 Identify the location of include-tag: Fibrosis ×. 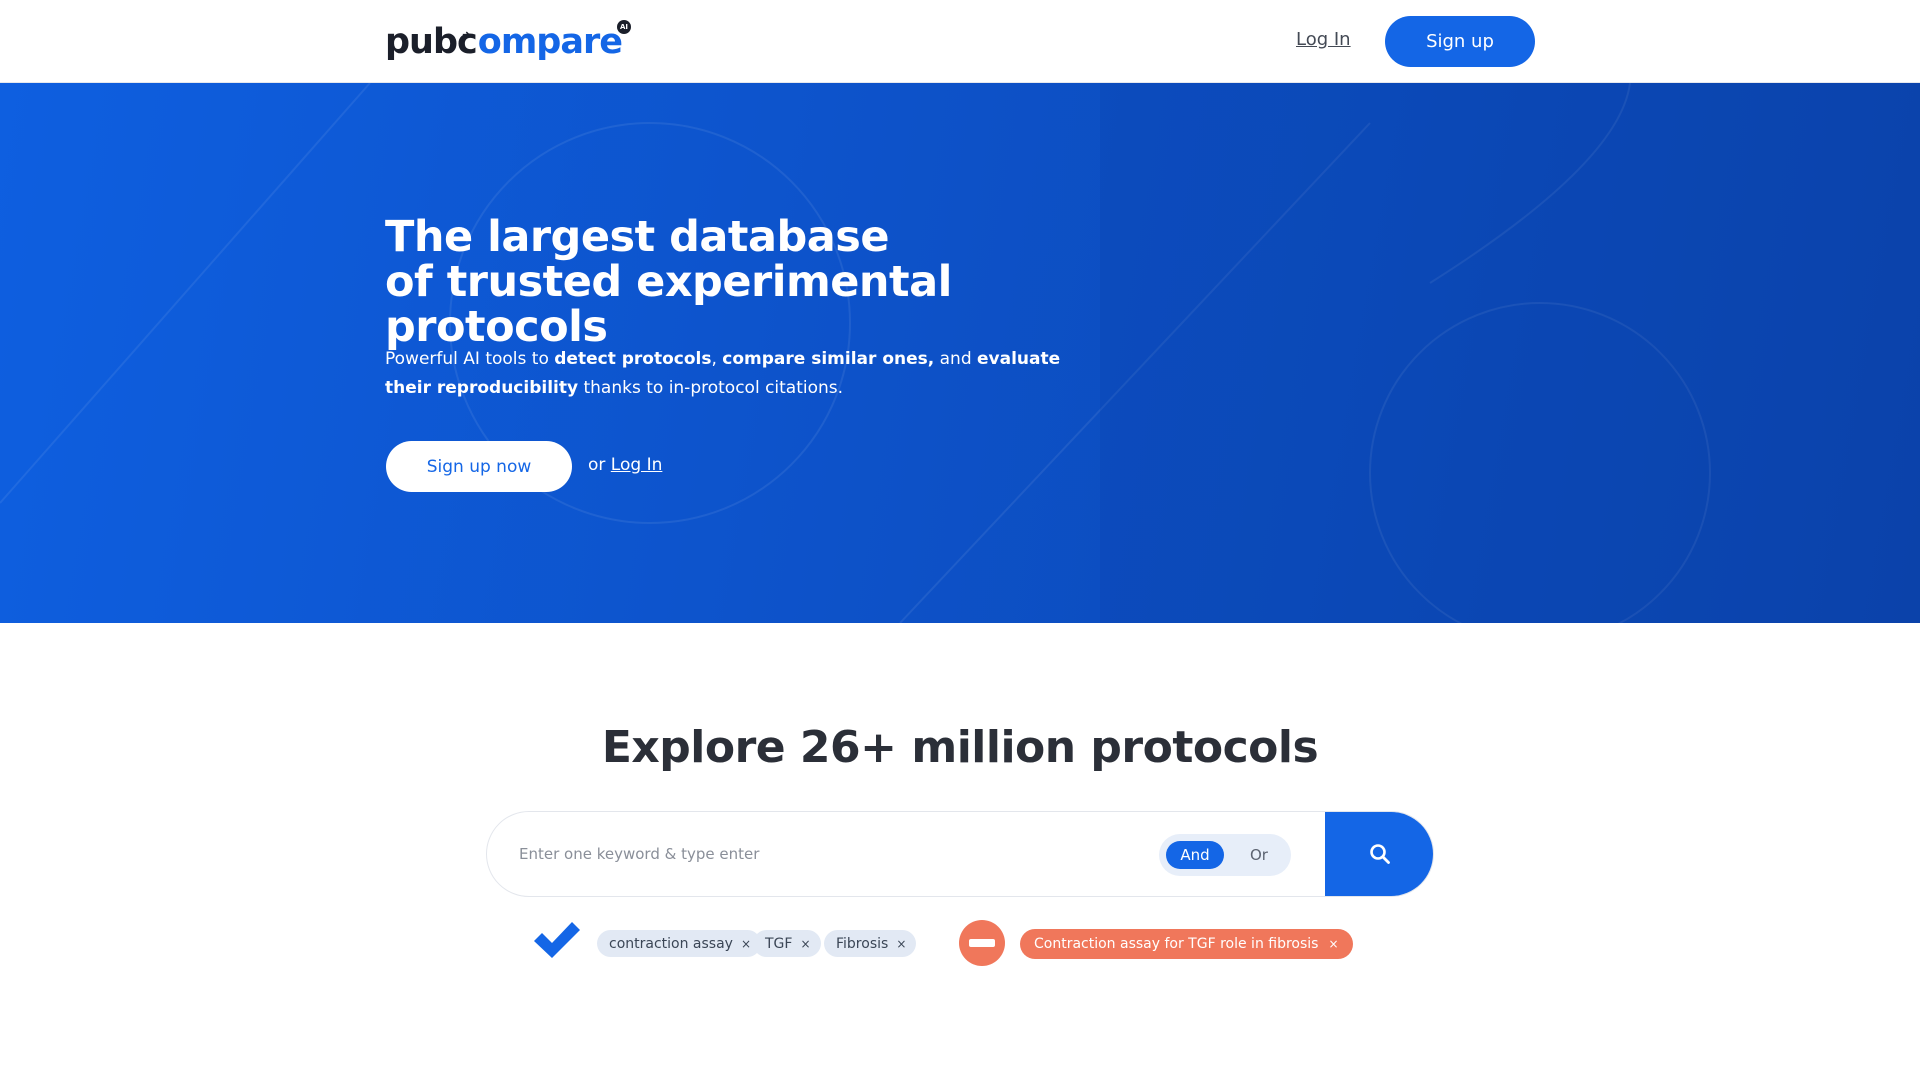
(870, 943).